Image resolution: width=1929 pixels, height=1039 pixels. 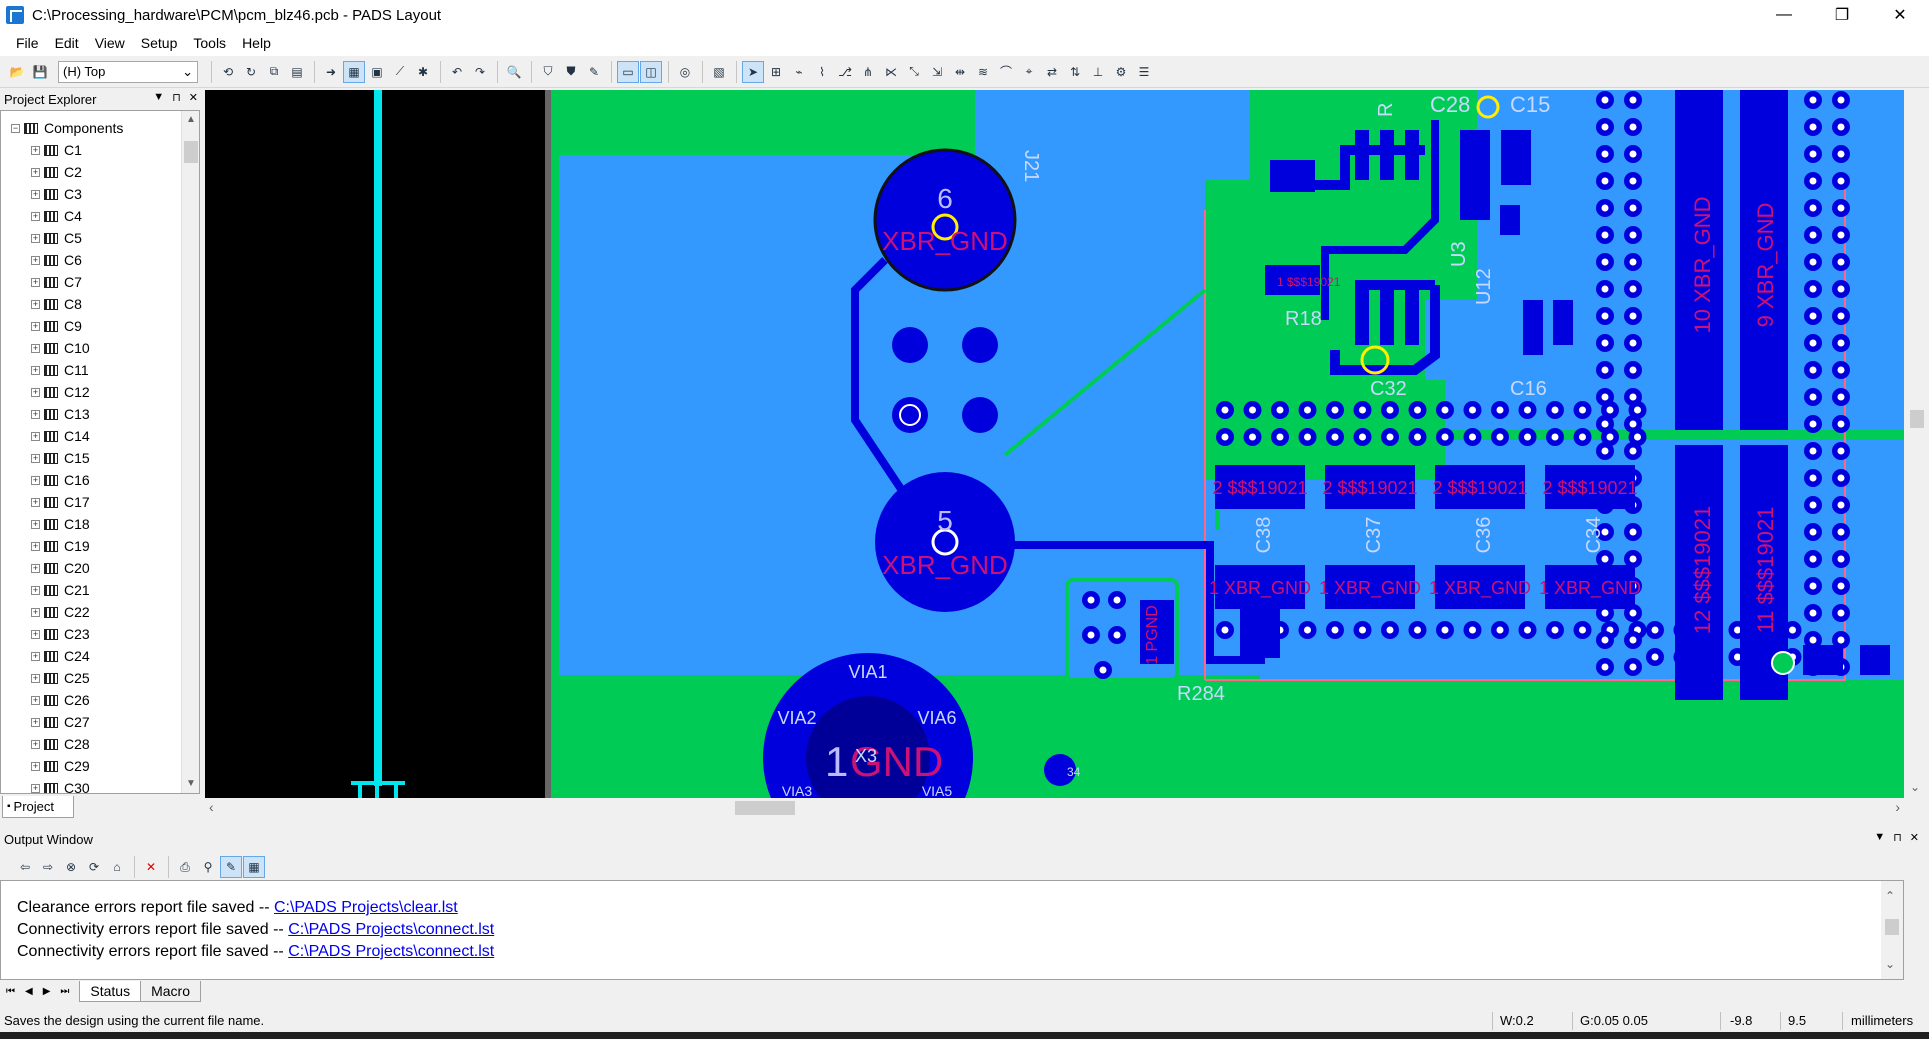 What do you see at coordinates (105, 744) in the screenshot?
I see `tree-item: + C28` at bounding box center [105, 744].